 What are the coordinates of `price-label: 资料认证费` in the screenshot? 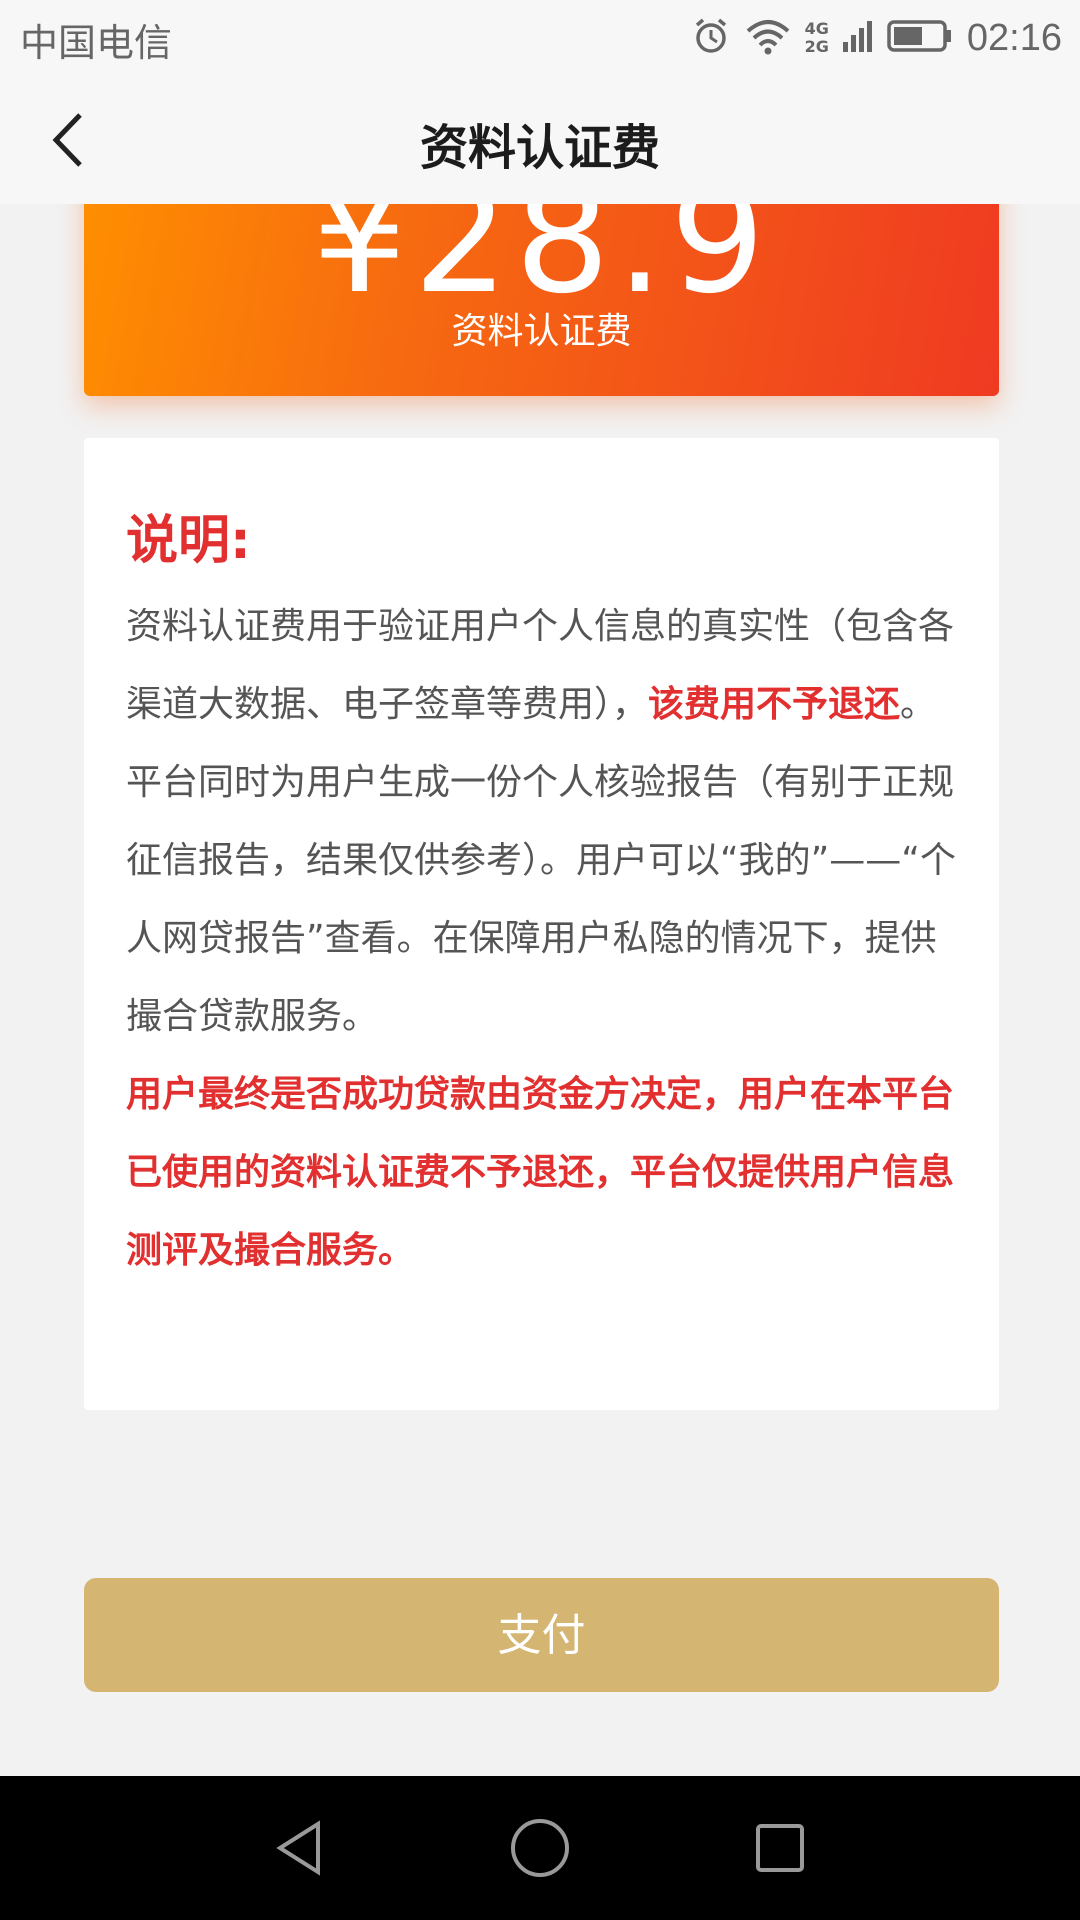 It's located at (541, 331).